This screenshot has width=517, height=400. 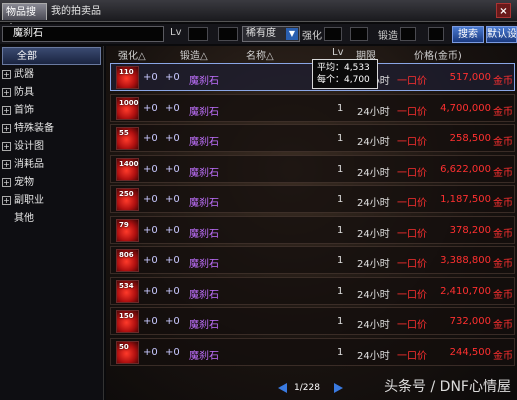 What do you see at coordinates (76, 11) in the screenshot?
I see `tab-my-auctions: 我的拍卖品` at bounding box center [76, 11].